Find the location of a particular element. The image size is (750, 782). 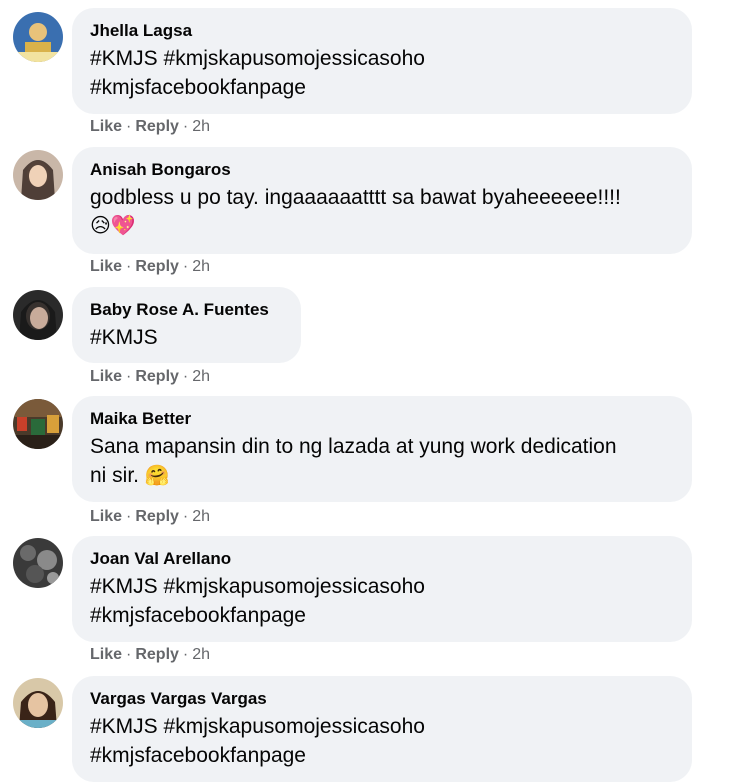

comment-text-fragment: ni sir. is located at coordinates (115, 475).